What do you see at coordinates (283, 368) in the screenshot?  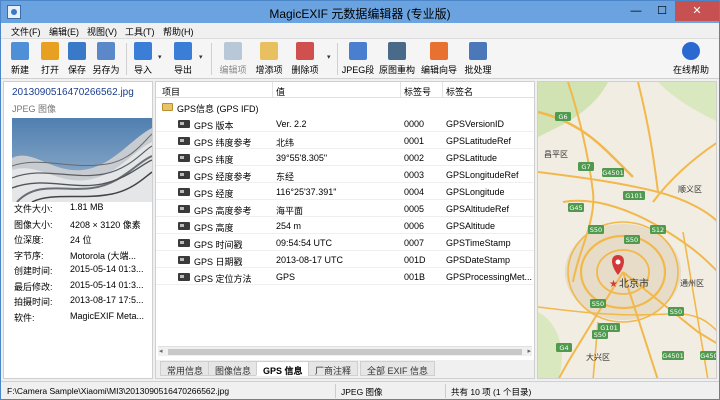 I see `tab-2: GPS 信息` at bounding box center [283, 368].